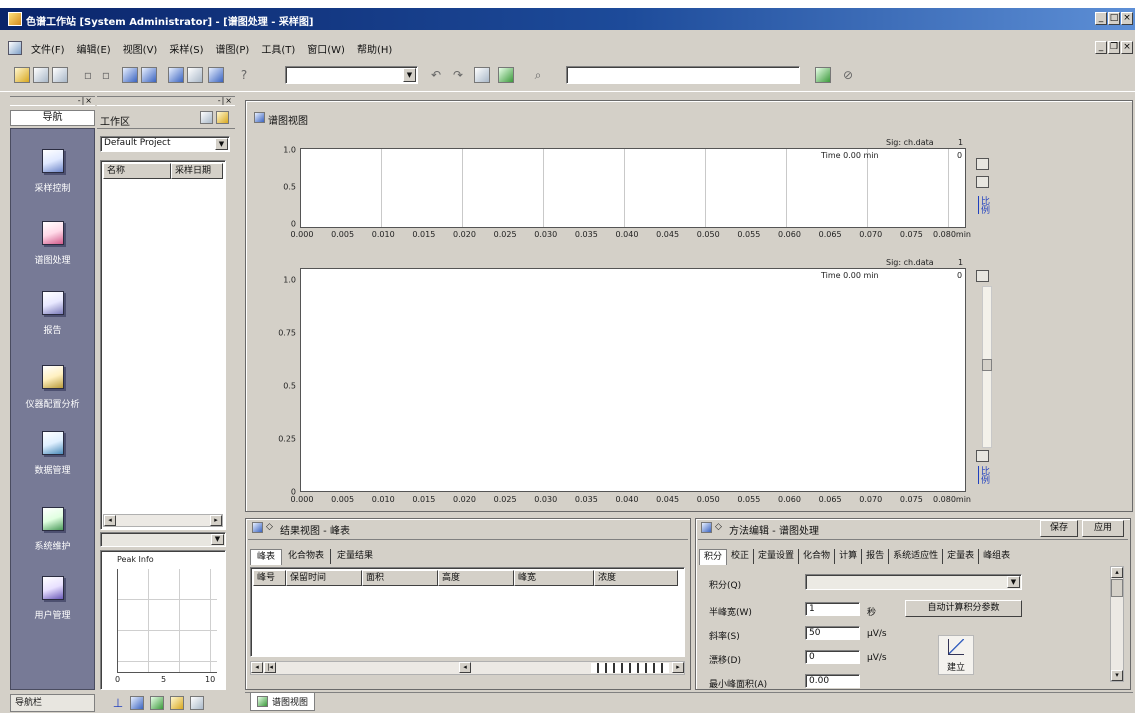 Image resolution: width=1135 pixels, height=713 pixels. Describe the element at coordinates (52, 703) in the screenshot. I see `nav-footer: 导航栏` at that location.